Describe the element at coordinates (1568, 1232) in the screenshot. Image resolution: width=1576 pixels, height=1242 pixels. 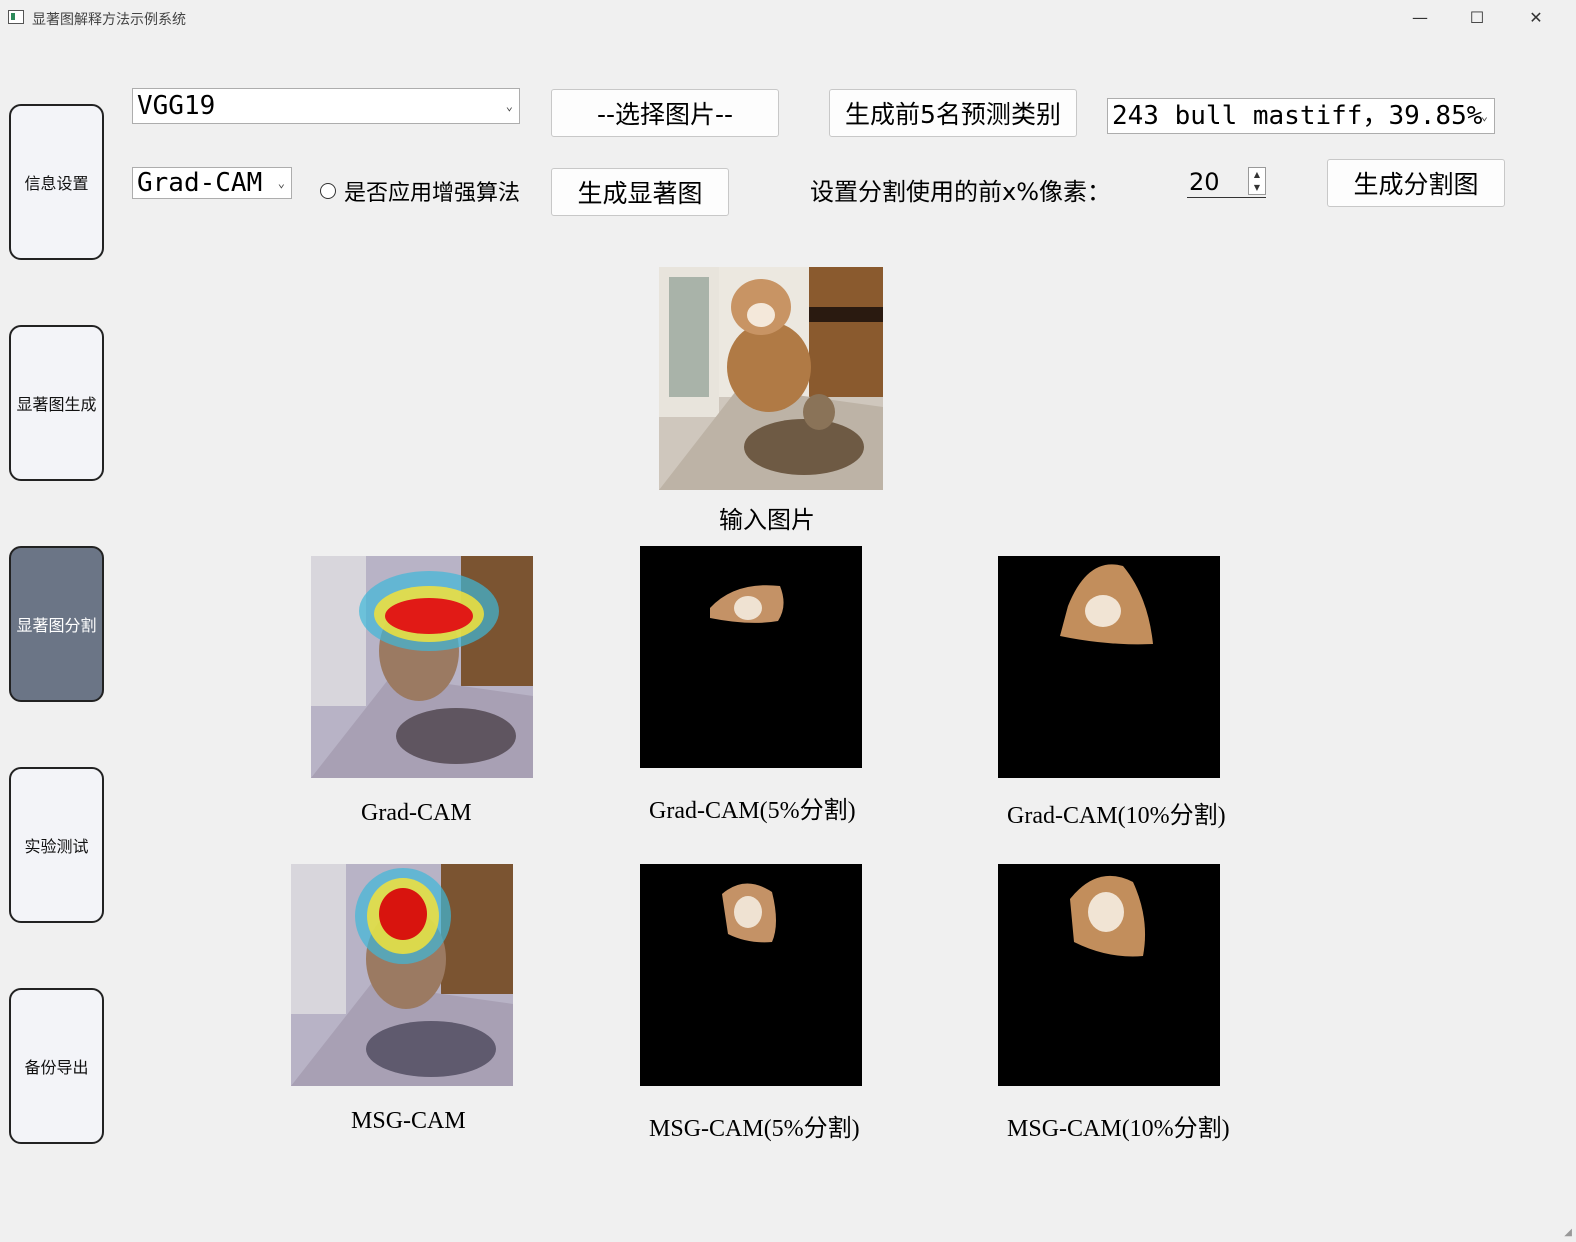
I see `resize-grip-icon: ◢` at that location.